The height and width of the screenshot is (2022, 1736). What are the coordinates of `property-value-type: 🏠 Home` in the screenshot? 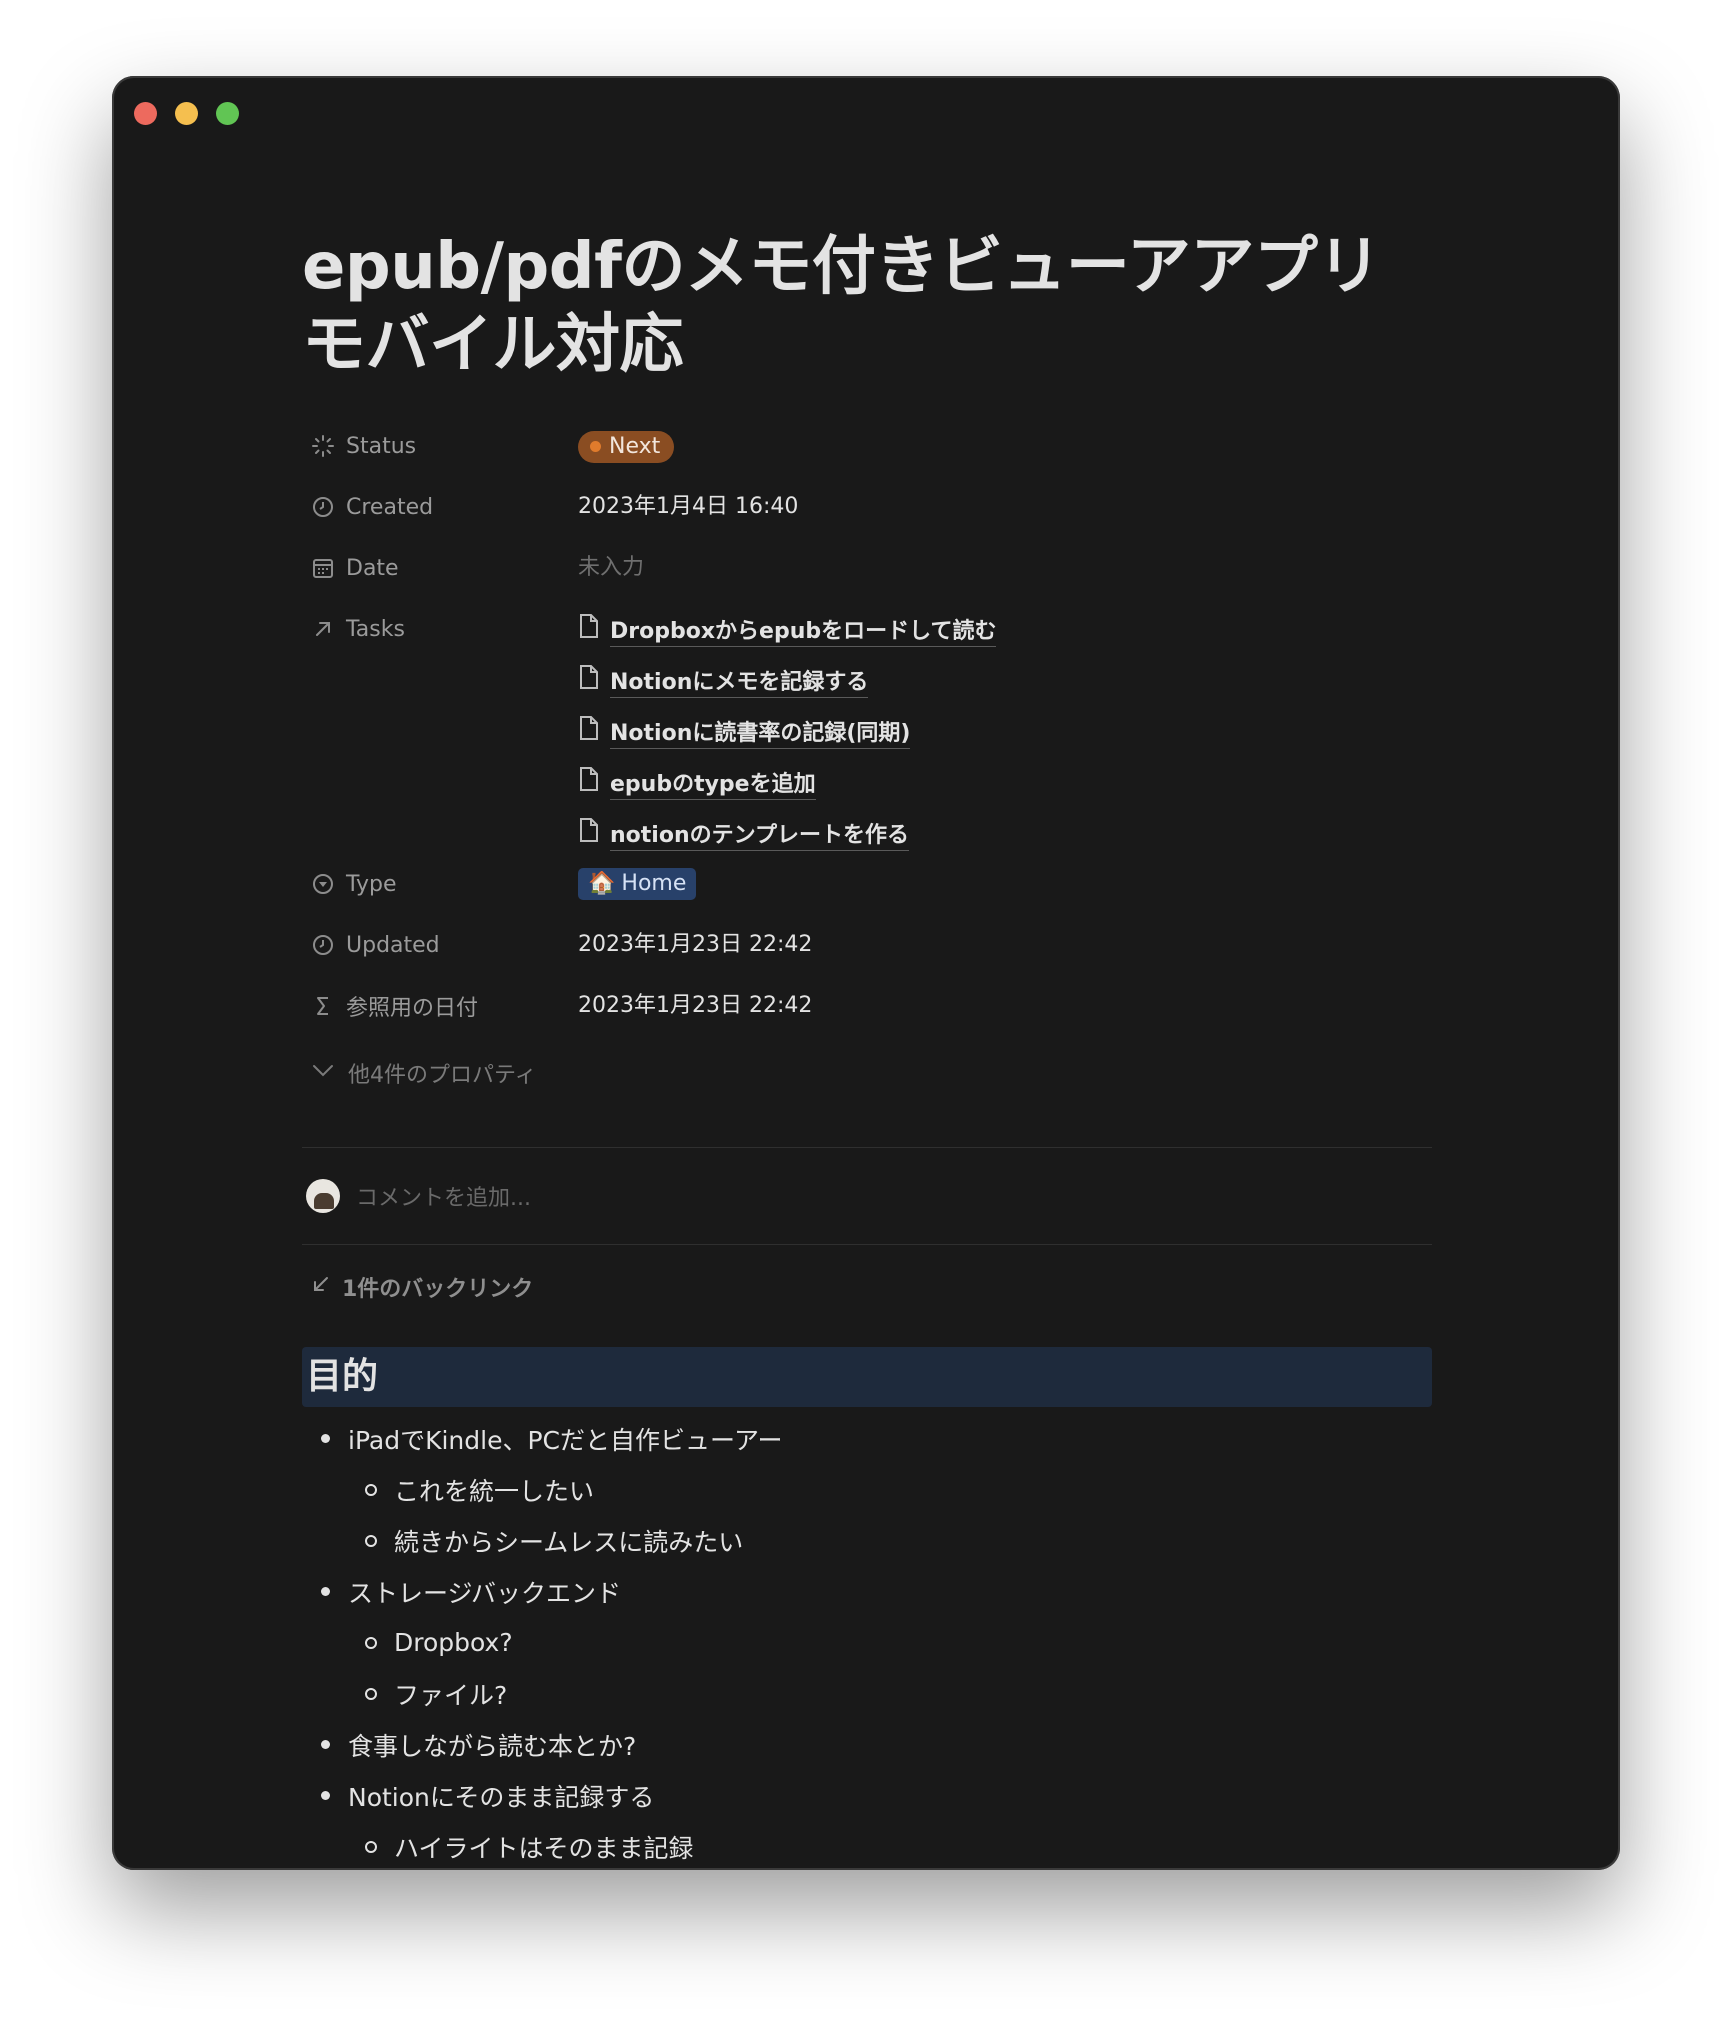 It's located at (637, 884).